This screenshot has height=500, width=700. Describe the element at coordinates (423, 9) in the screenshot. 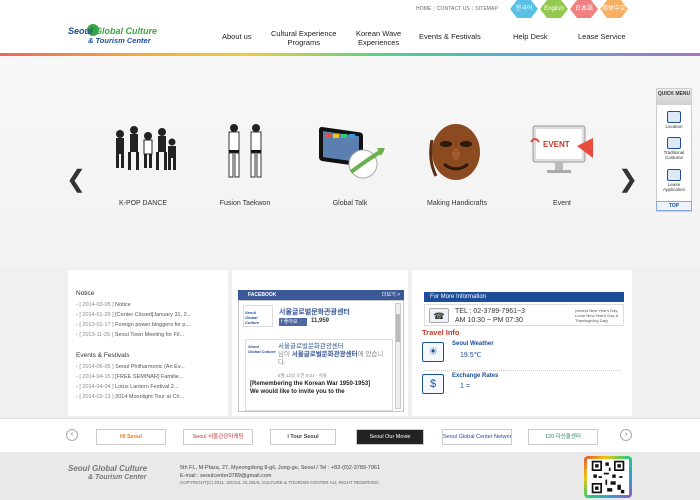

I see `home-link: HOME` at that location.